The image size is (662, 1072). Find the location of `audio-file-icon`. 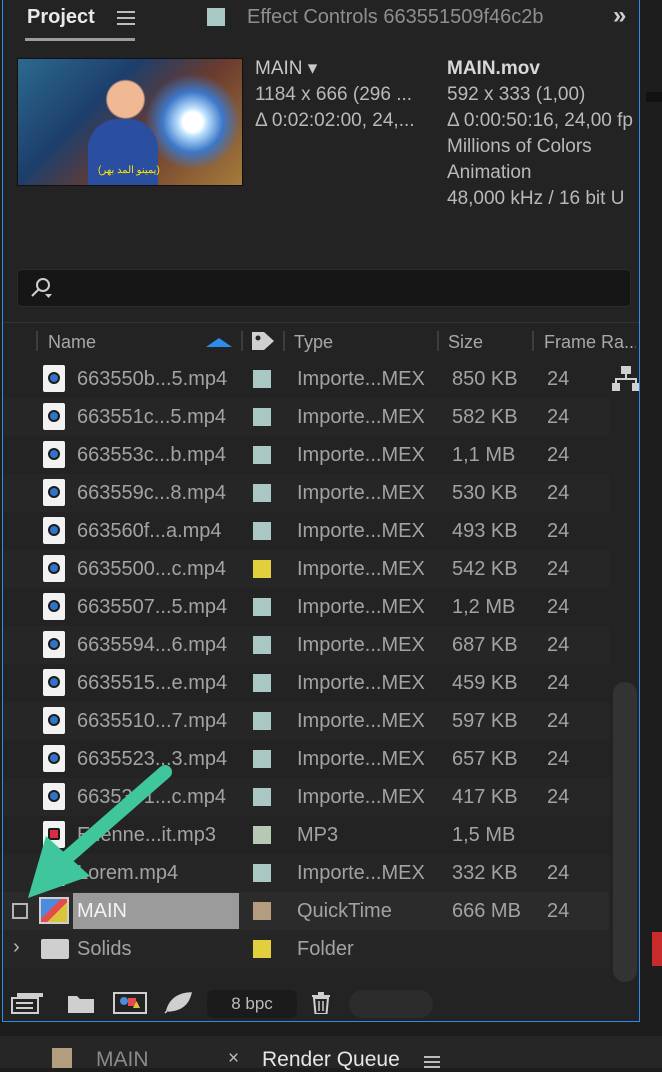

audio-file-icon is located at coordinates (54, 834).